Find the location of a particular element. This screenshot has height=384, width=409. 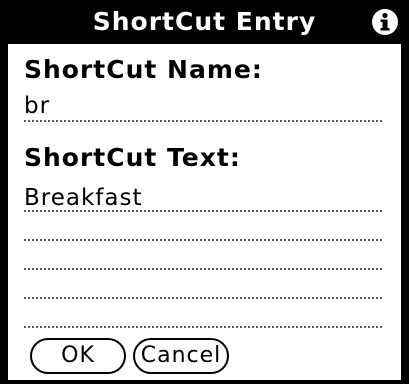

shortcut-name-label: ShortCut Name: is located at coordinates (143, 69).